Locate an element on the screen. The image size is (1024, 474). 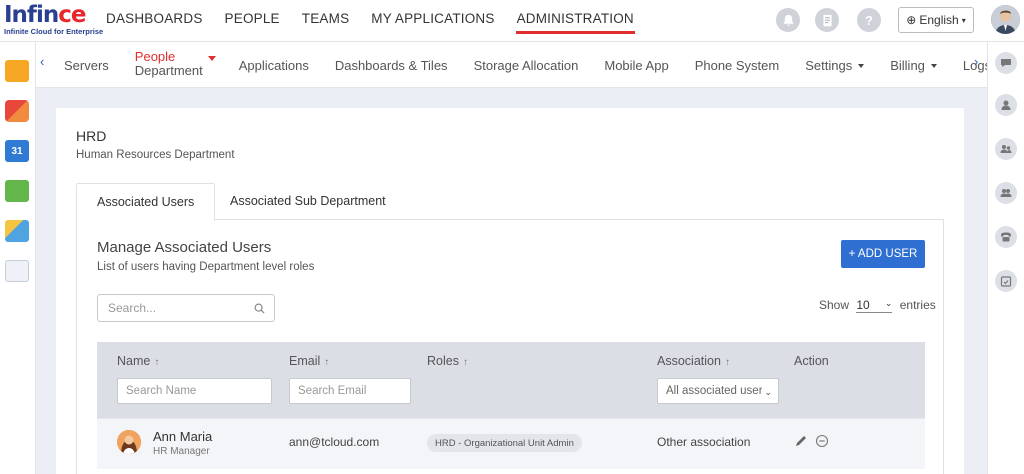
remove-icon is located at coordinates (822, 441).